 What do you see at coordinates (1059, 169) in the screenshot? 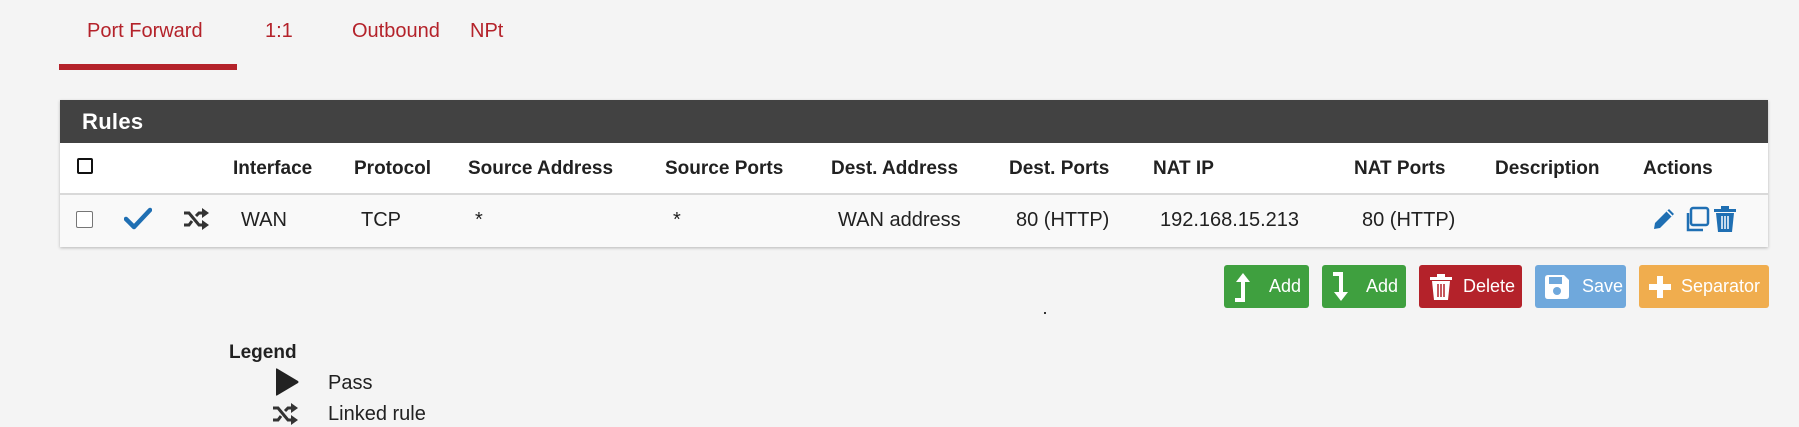
I see `header-dest-ports: Dest. Ports` at bounding box center [1059, 169].